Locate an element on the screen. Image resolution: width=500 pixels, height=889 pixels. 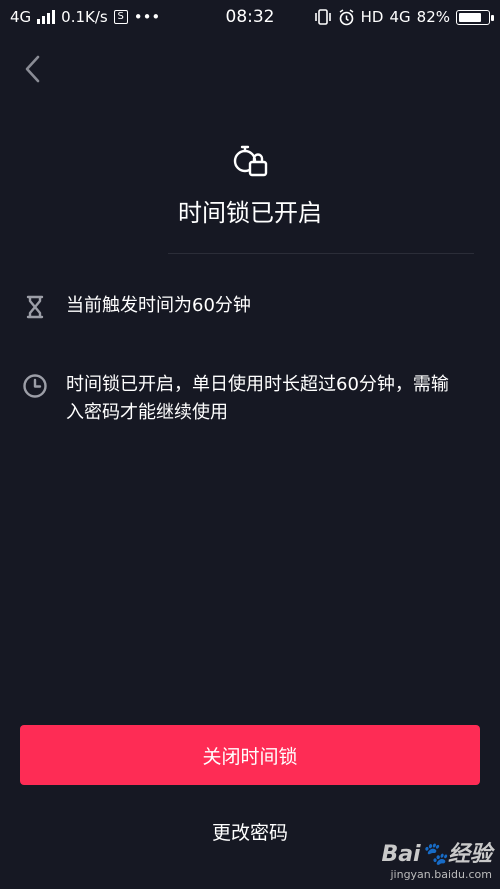
close-time-lock-button: 关闭时间锁 is located at coordinates (250, 755).